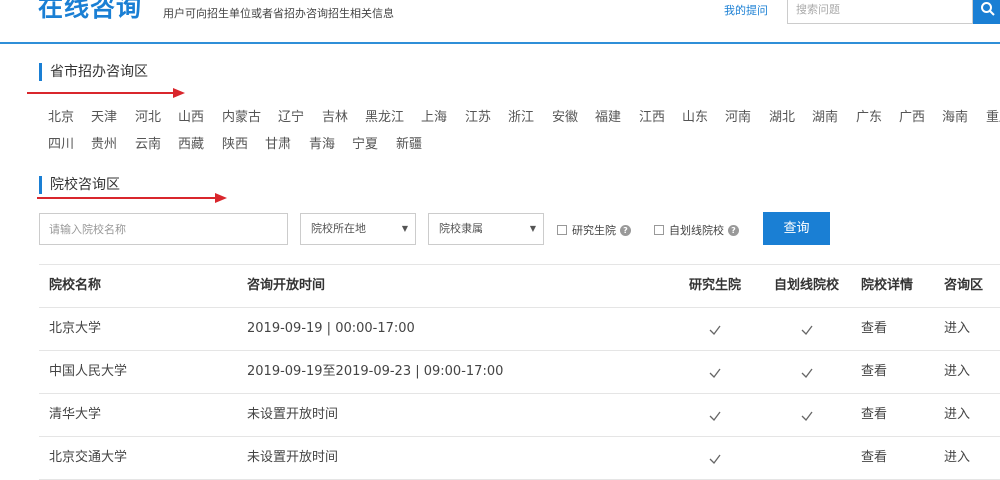 The width and height of the screenshot is (1000, 480). Describe the element at coordinates (880, 12) in the screenshot. I see `question-search-input` at that location.